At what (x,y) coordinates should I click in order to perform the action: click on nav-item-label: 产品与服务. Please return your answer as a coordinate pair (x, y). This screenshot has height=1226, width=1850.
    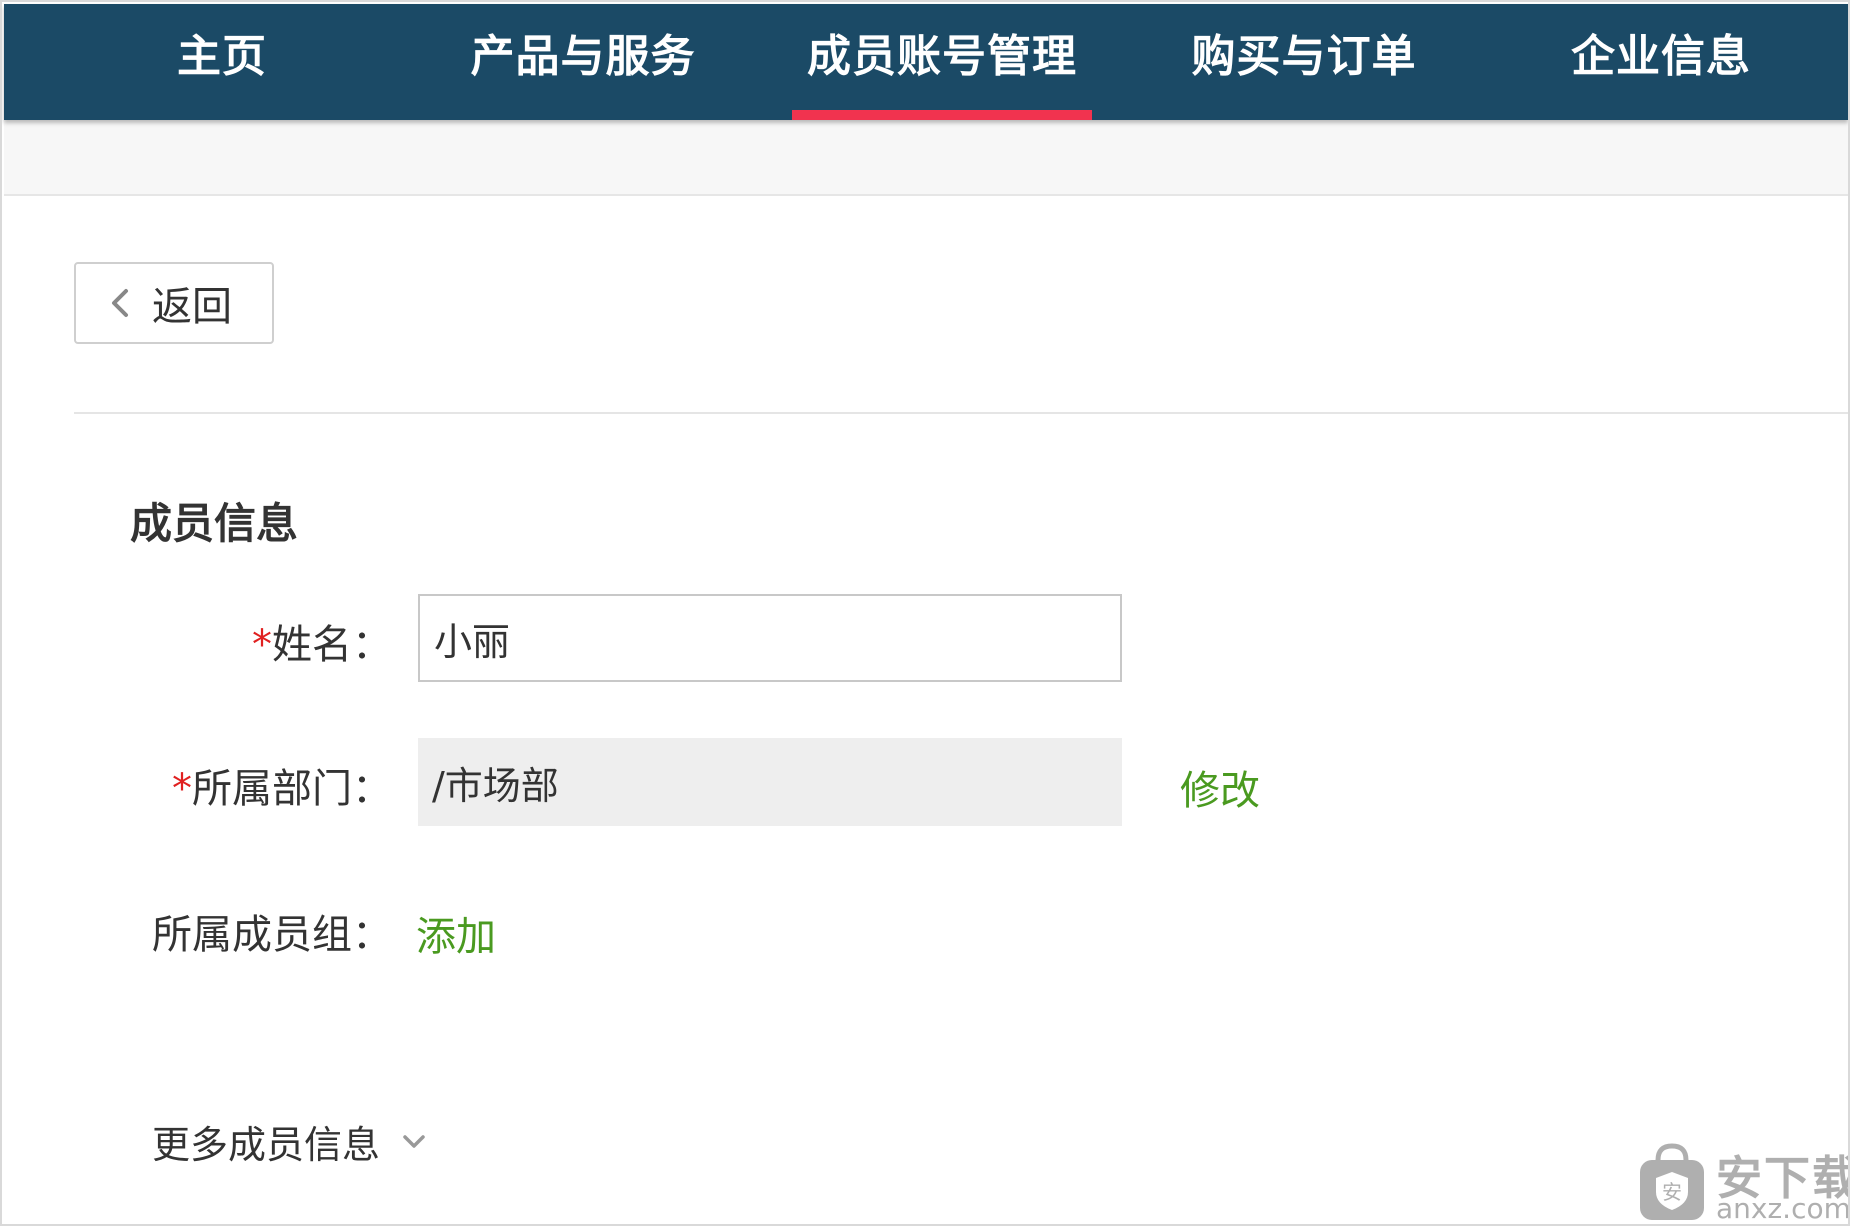
    Looking at the image, I should click on (583, 56).